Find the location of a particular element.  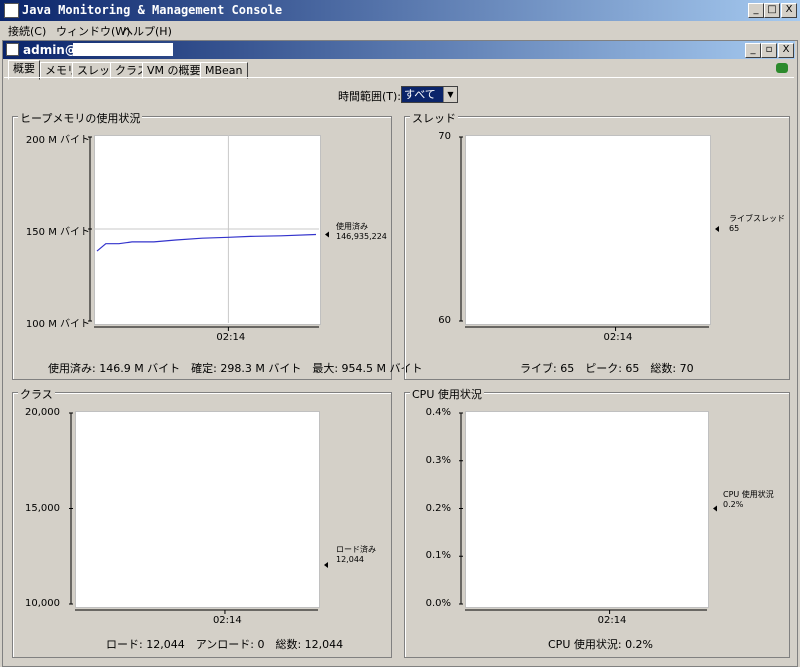

menu-bar: 接続(C) ウィンドウ(W) ヘルプ(H) is located at coordinates (400, 30).